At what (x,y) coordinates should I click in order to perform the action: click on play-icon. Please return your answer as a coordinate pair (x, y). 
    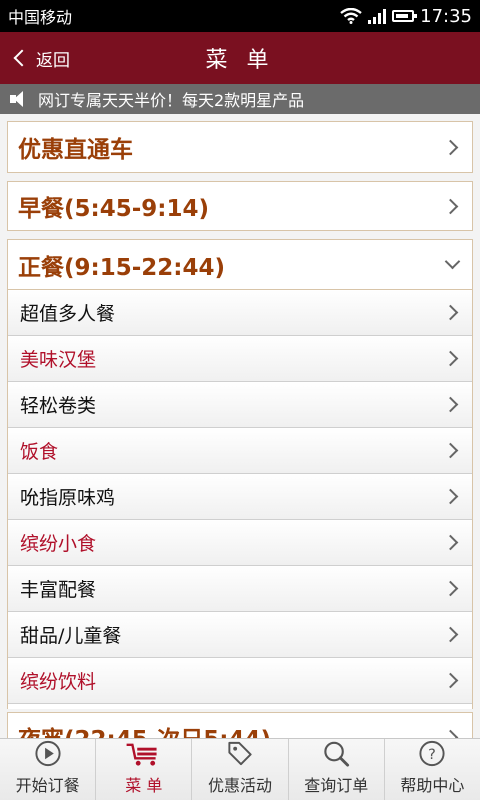
    Looking at the image, I should click on (48, 753).